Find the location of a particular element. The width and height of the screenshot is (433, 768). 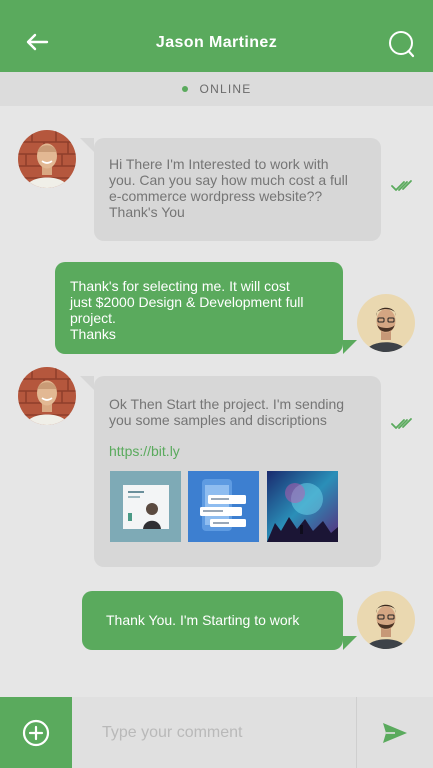

message-line: Thank's You is located at coordinates (147, 212).